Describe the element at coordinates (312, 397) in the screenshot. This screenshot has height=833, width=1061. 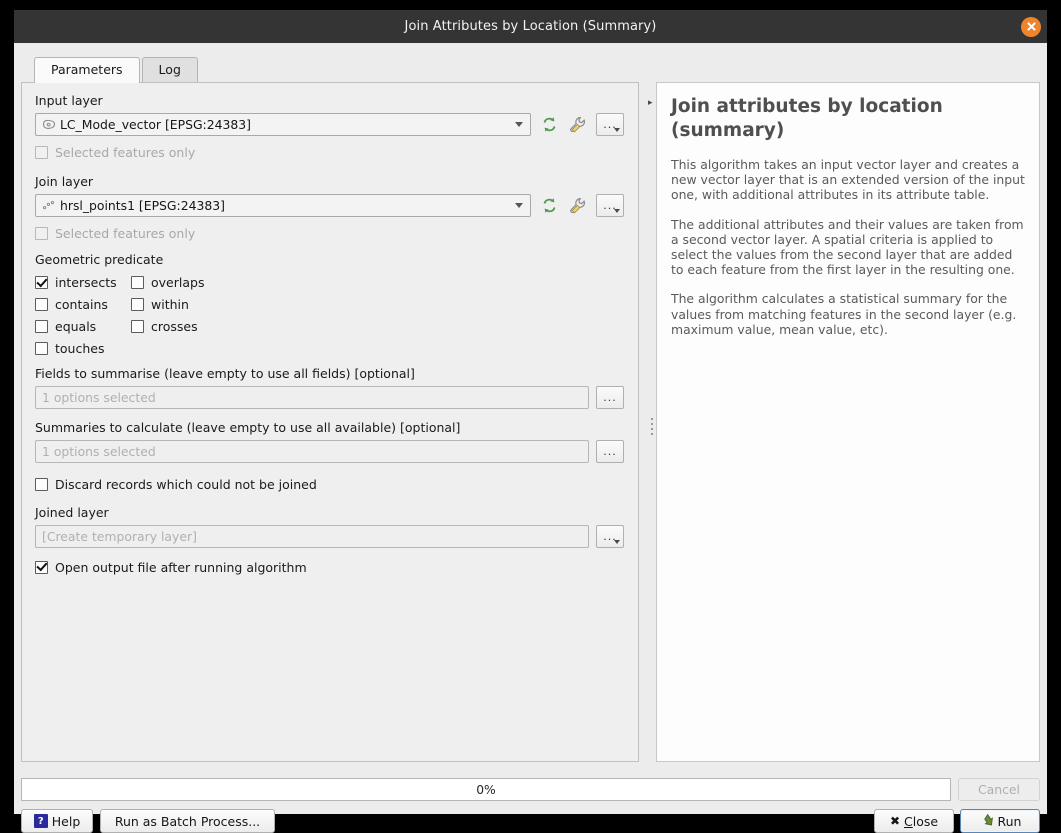
I see `fields-to-summarise-input: 1 options selected` at that location.